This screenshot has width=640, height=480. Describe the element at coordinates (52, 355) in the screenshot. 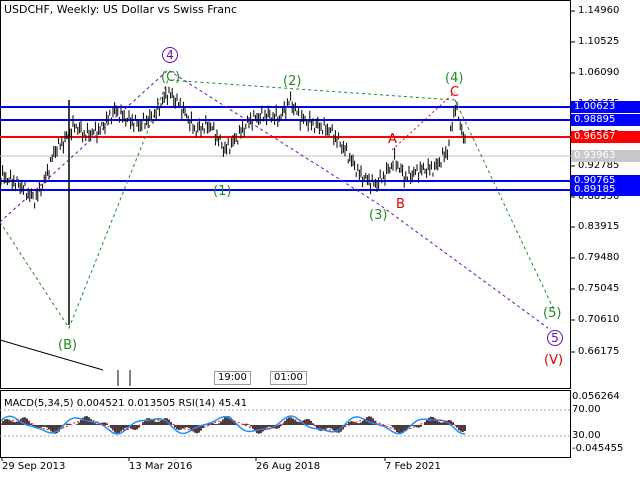

I see `trend-line` at that location.